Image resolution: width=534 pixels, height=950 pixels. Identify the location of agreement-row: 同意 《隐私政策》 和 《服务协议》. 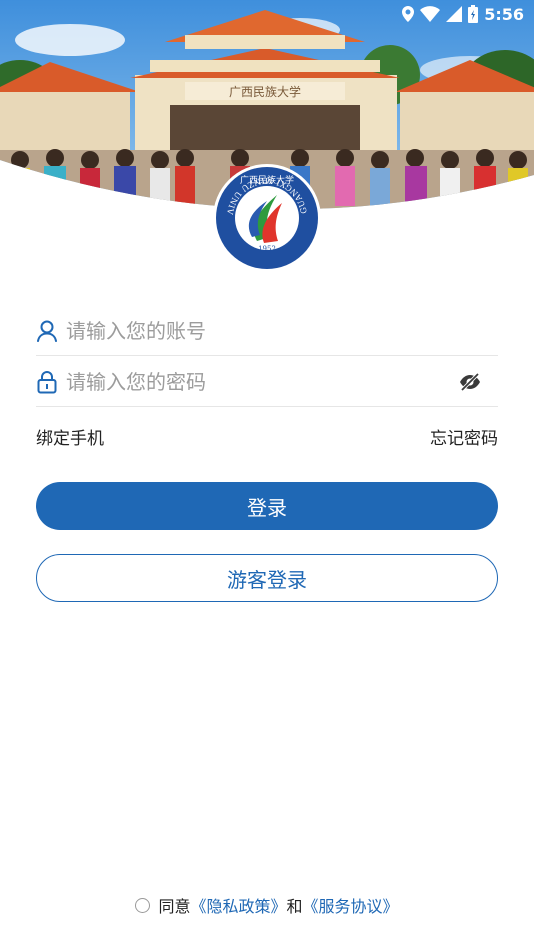
(267, 905).